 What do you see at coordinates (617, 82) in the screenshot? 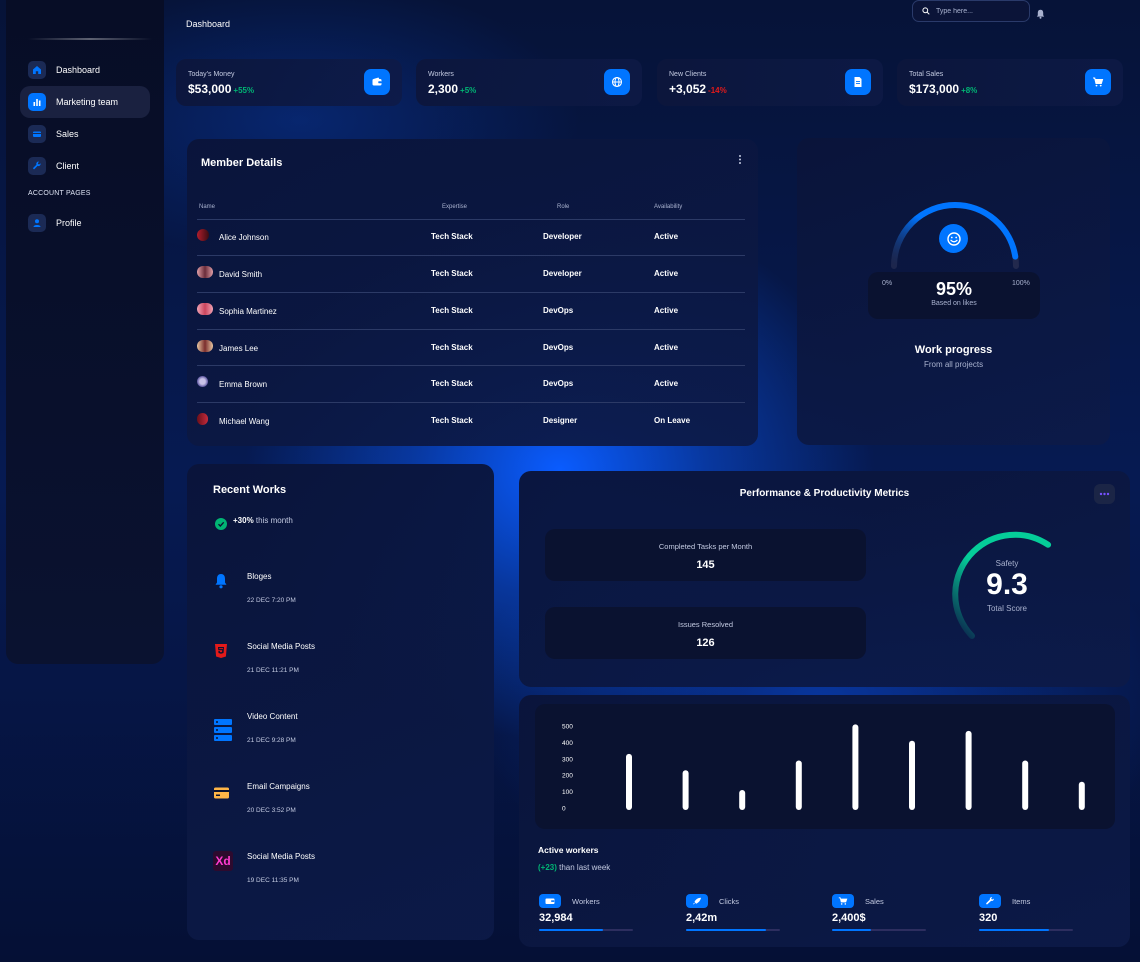
I see `globe-icon` at bounding box center [617, 82].